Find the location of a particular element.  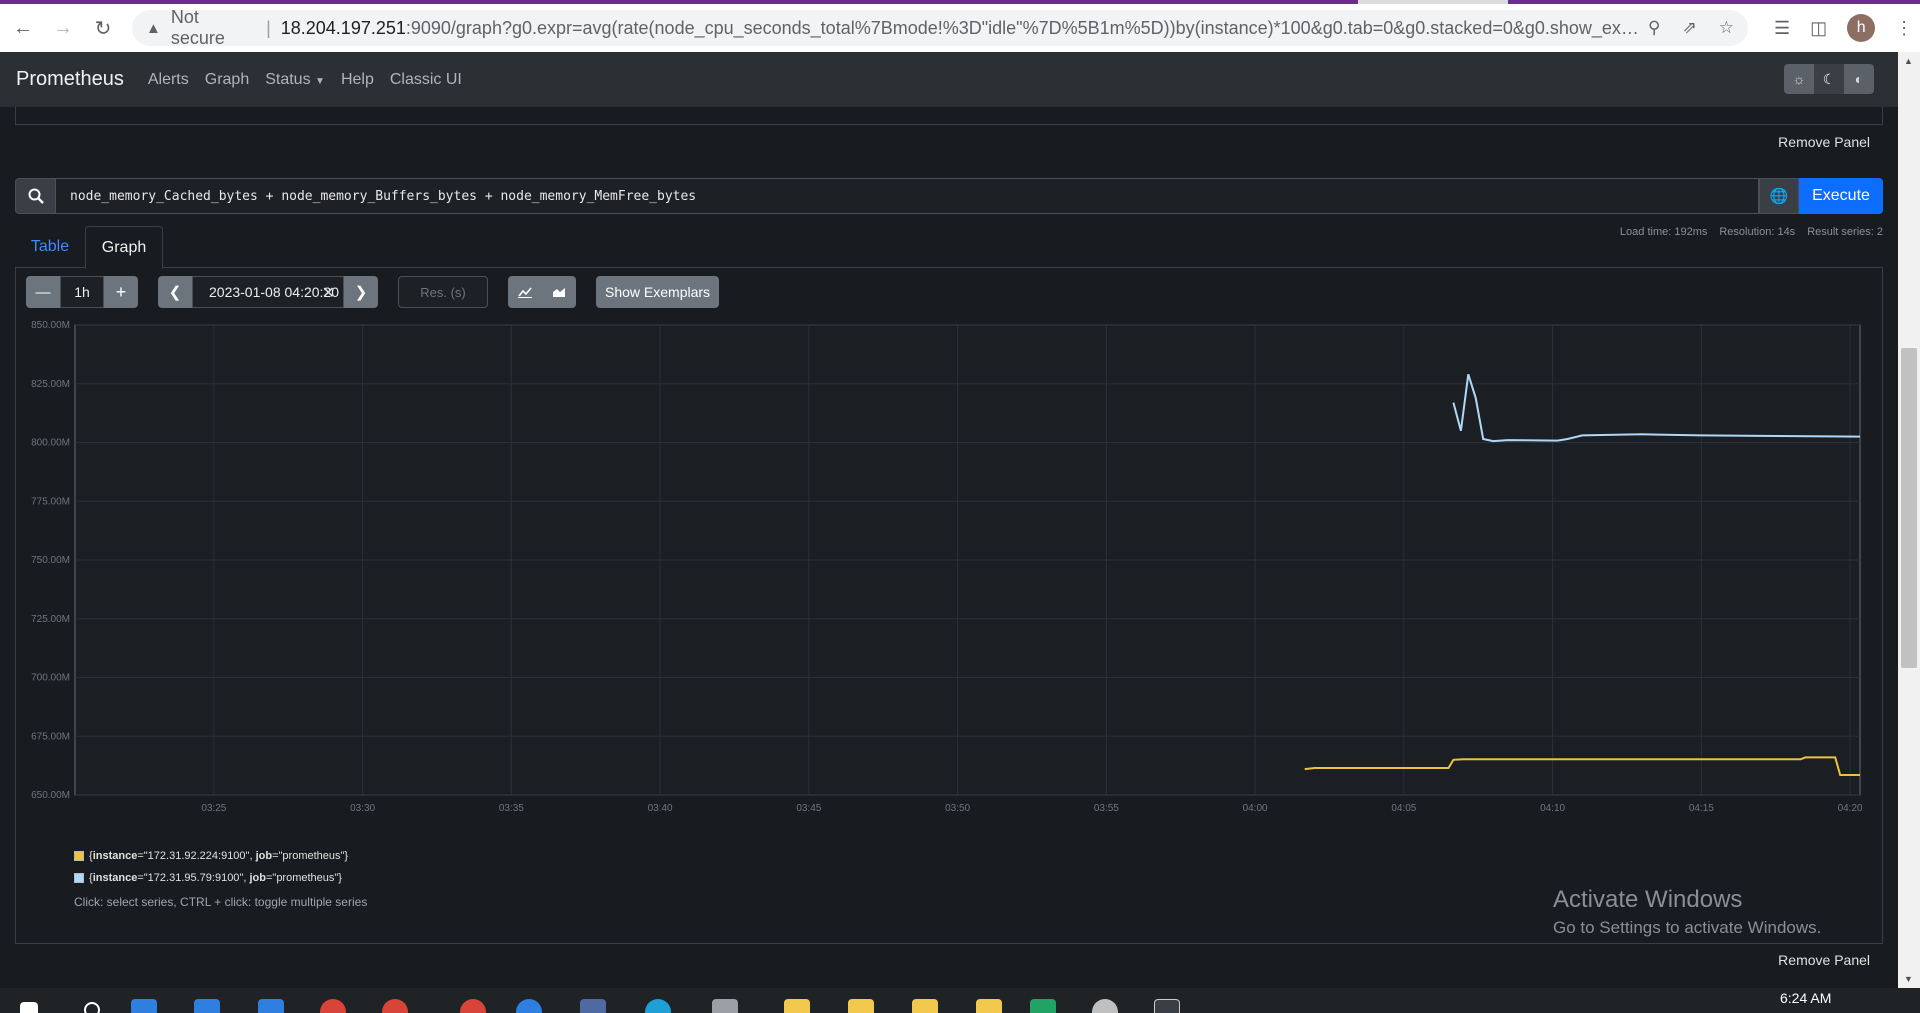

y-tick-label: 750.00M is located at coordinates (50, 560).